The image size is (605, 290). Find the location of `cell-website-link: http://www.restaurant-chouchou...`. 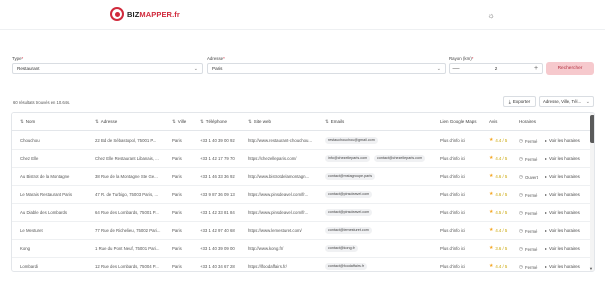

cell-website-link: http://www.restaurant-chouchou... is located at coordinates (285, 140).